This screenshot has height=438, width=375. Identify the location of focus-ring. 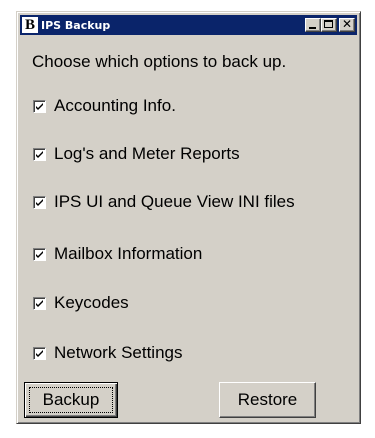
(71, 400).